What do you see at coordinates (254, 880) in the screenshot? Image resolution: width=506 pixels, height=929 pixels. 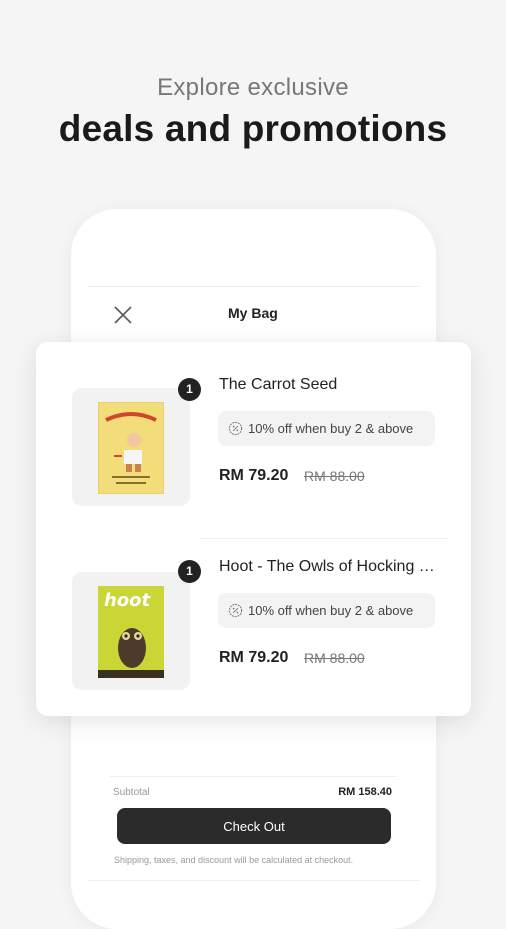 I see `bottom-divider` at bounding box center [254, 880].